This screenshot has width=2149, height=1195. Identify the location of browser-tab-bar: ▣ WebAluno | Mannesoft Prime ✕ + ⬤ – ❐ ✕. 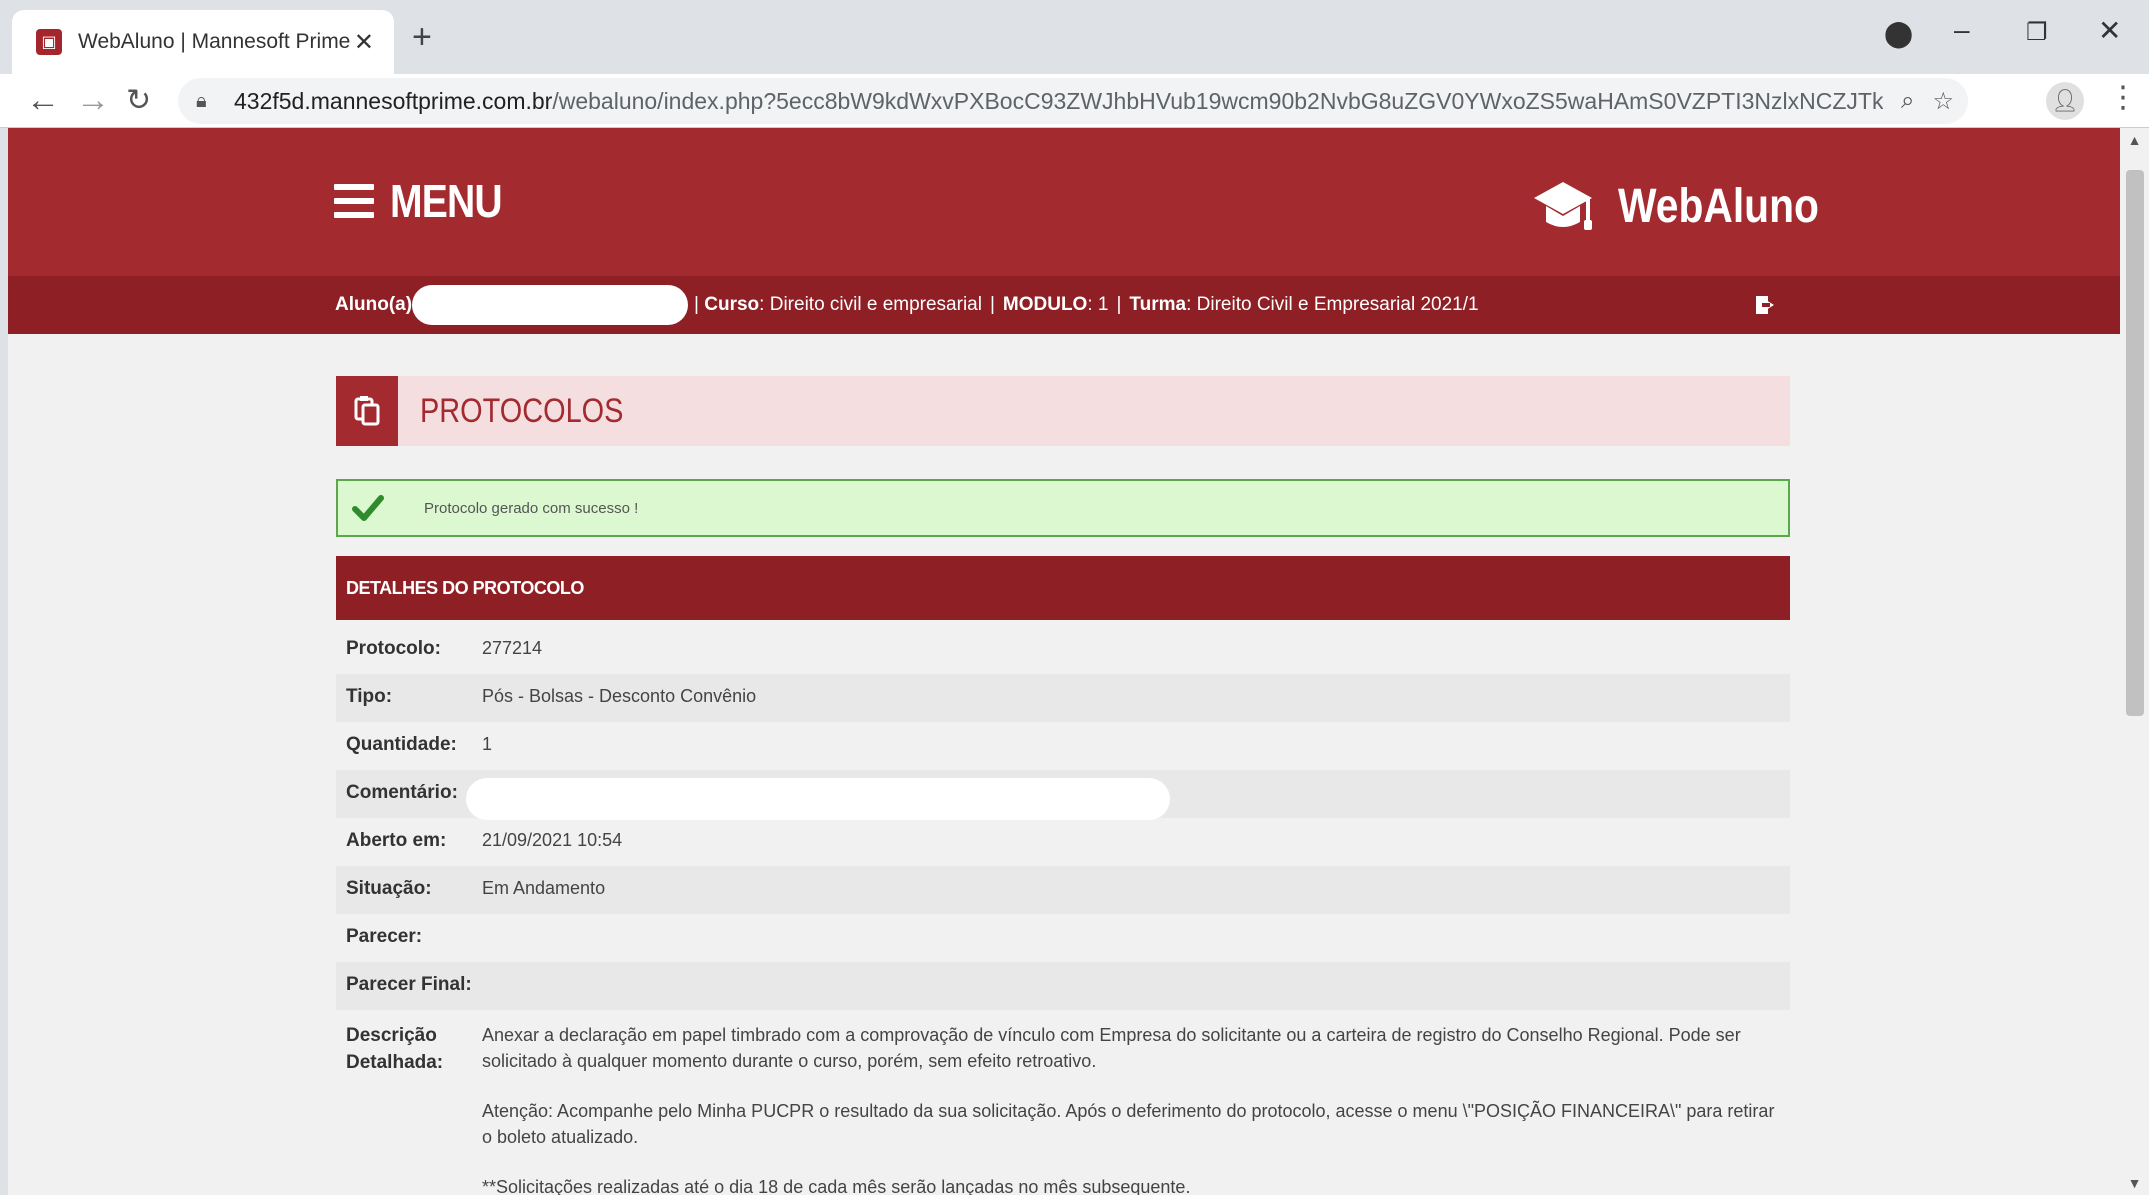
(1074, 37).